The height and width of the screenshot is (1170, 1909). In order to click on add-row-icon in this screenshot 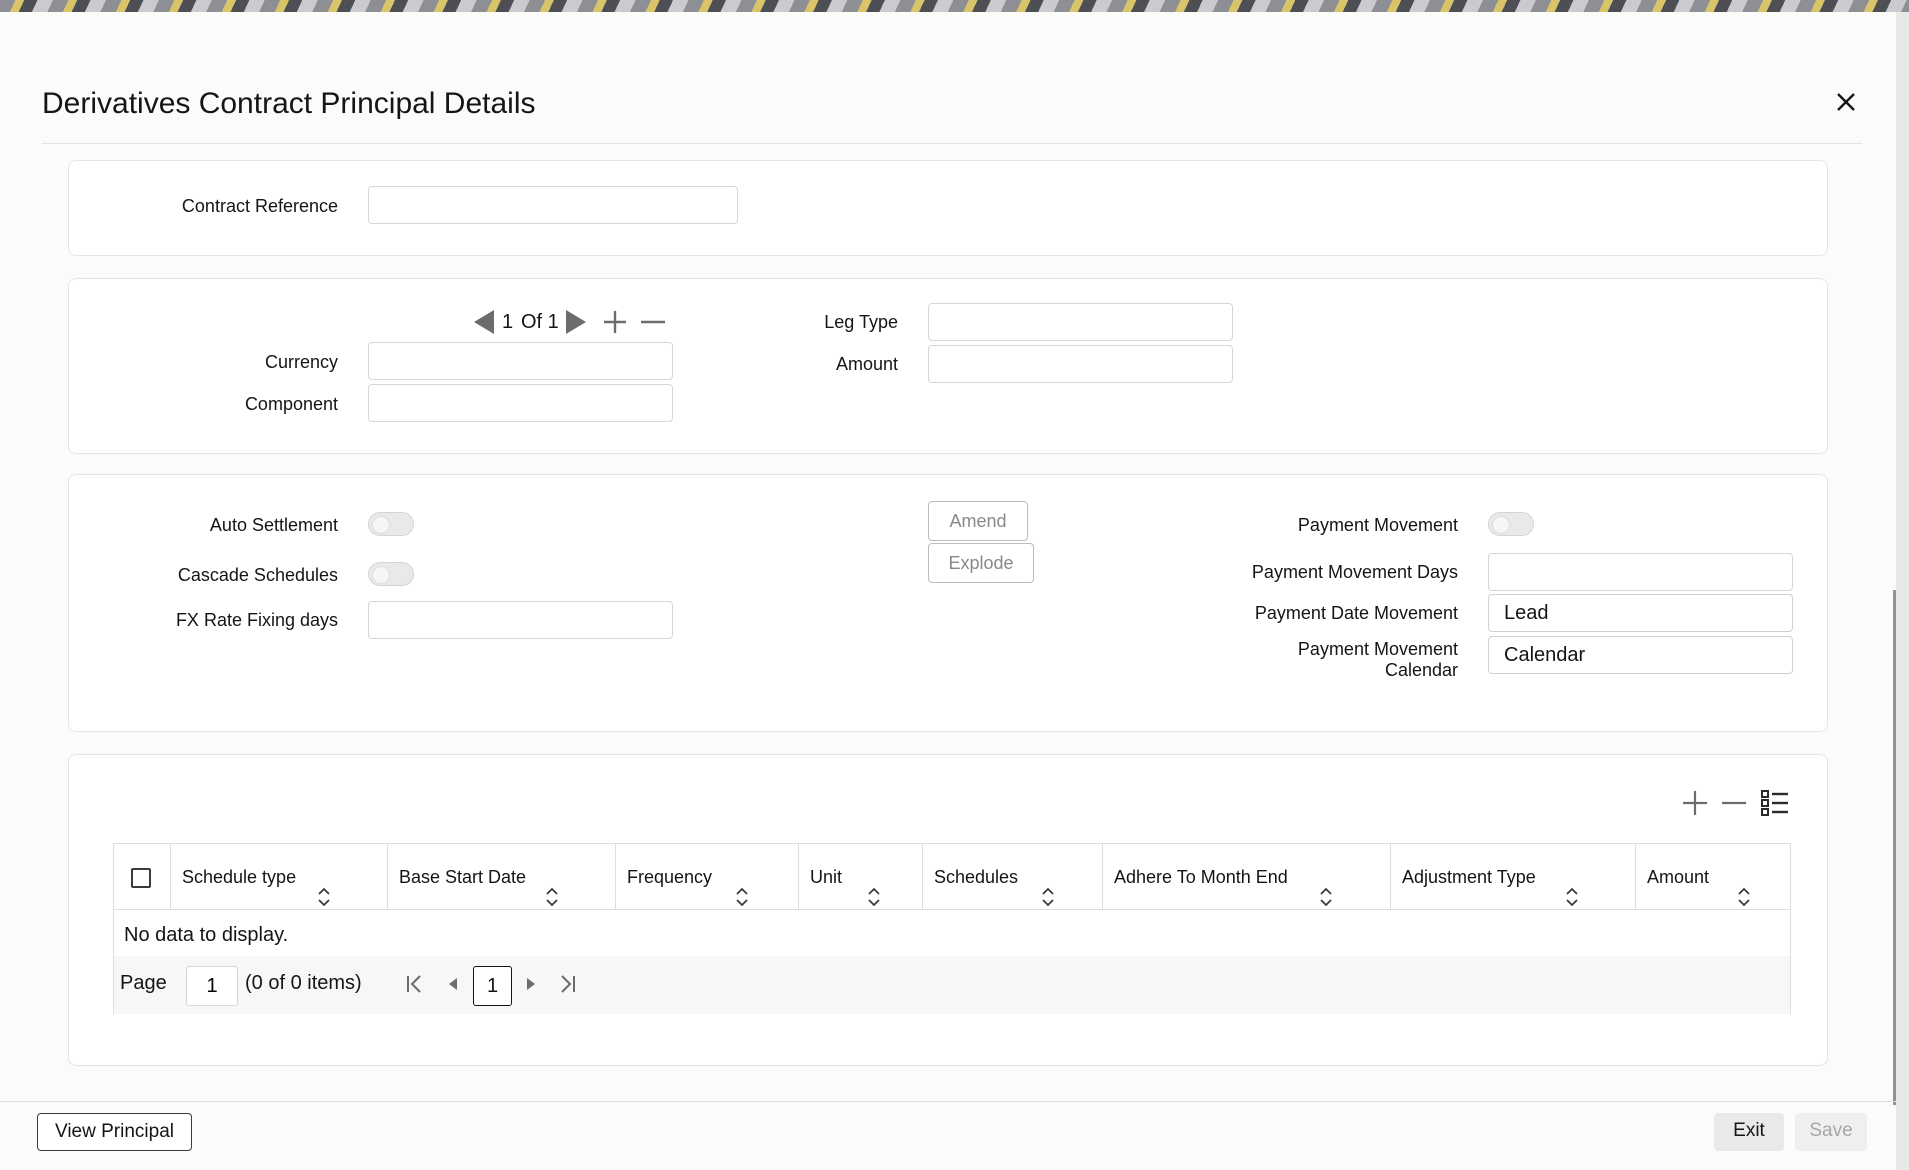, I will do `click(1695, 805)`.